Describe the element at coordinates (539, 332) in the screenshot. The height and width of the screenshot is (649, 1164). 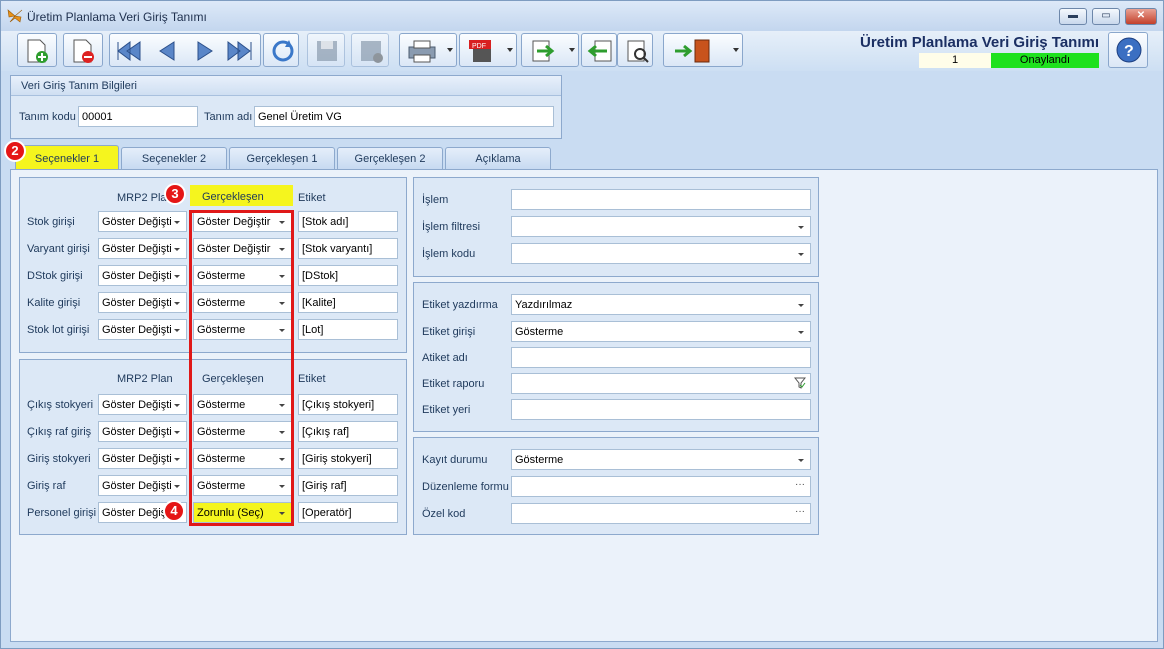
I see `etiket-girisi-value: Gösterme` at that location.